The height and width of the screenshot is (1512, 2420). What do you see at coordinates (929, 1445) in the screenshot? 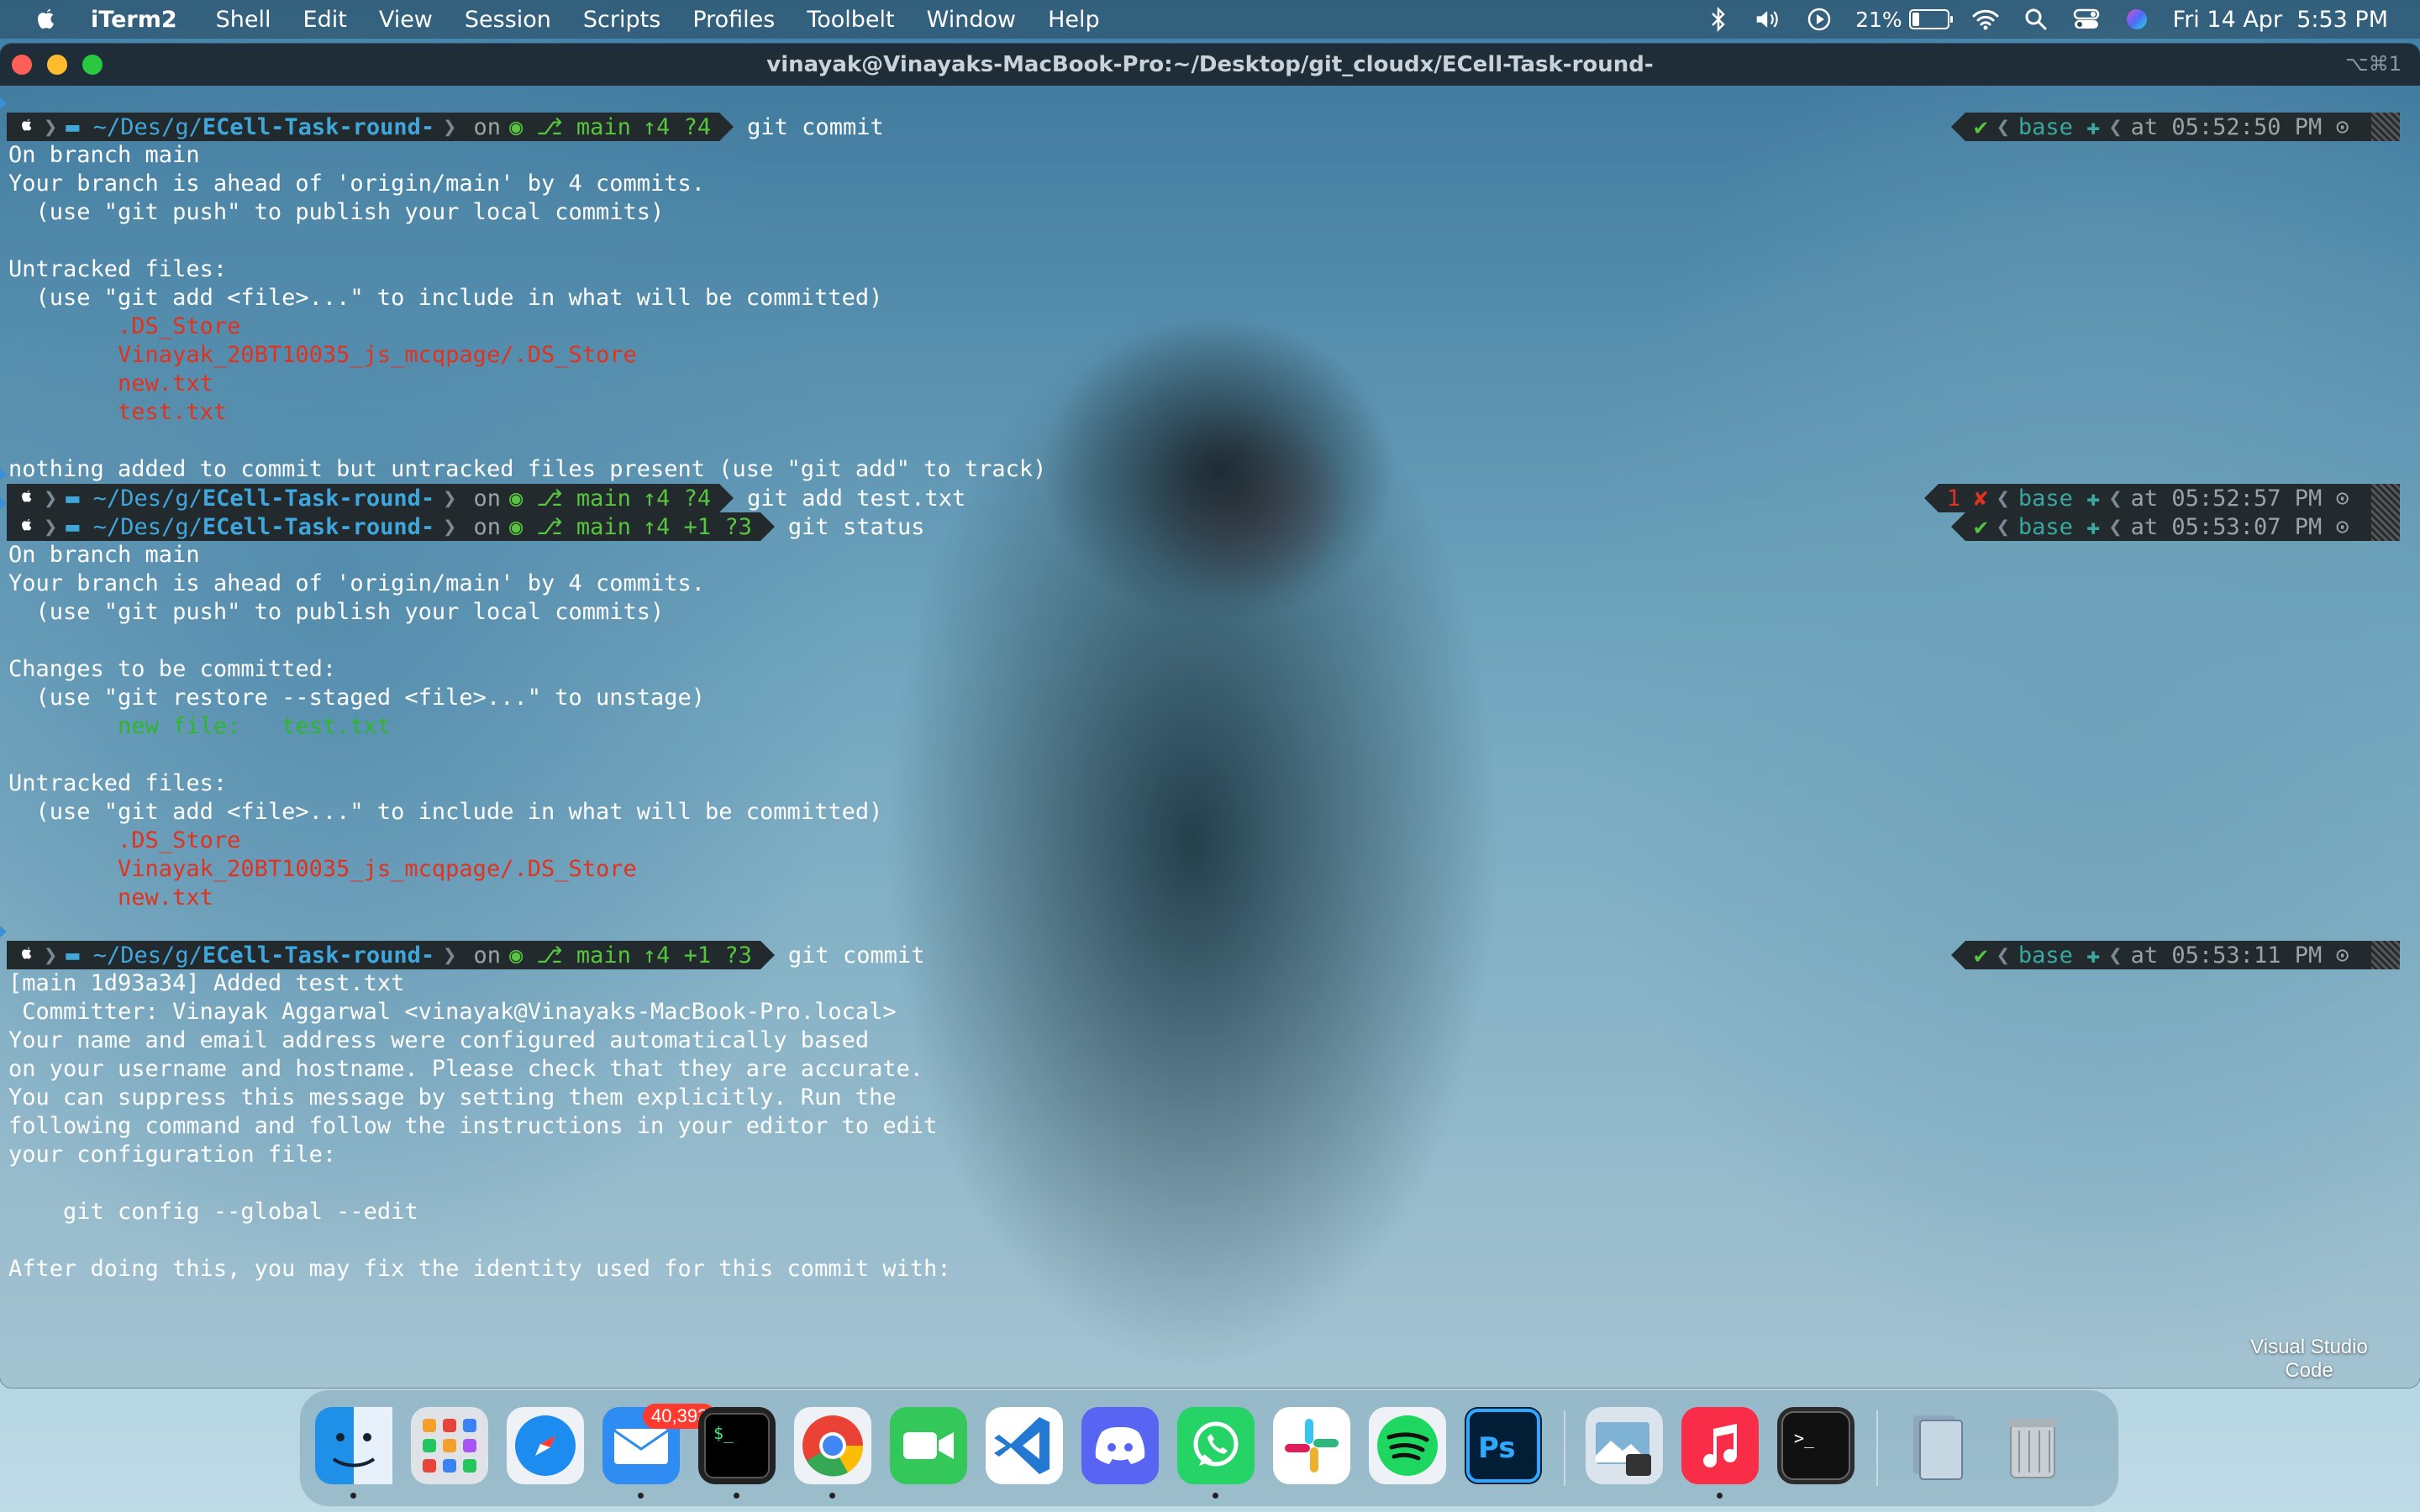
I see `dock-facetime-icon` at bounding box center [929, 1445].